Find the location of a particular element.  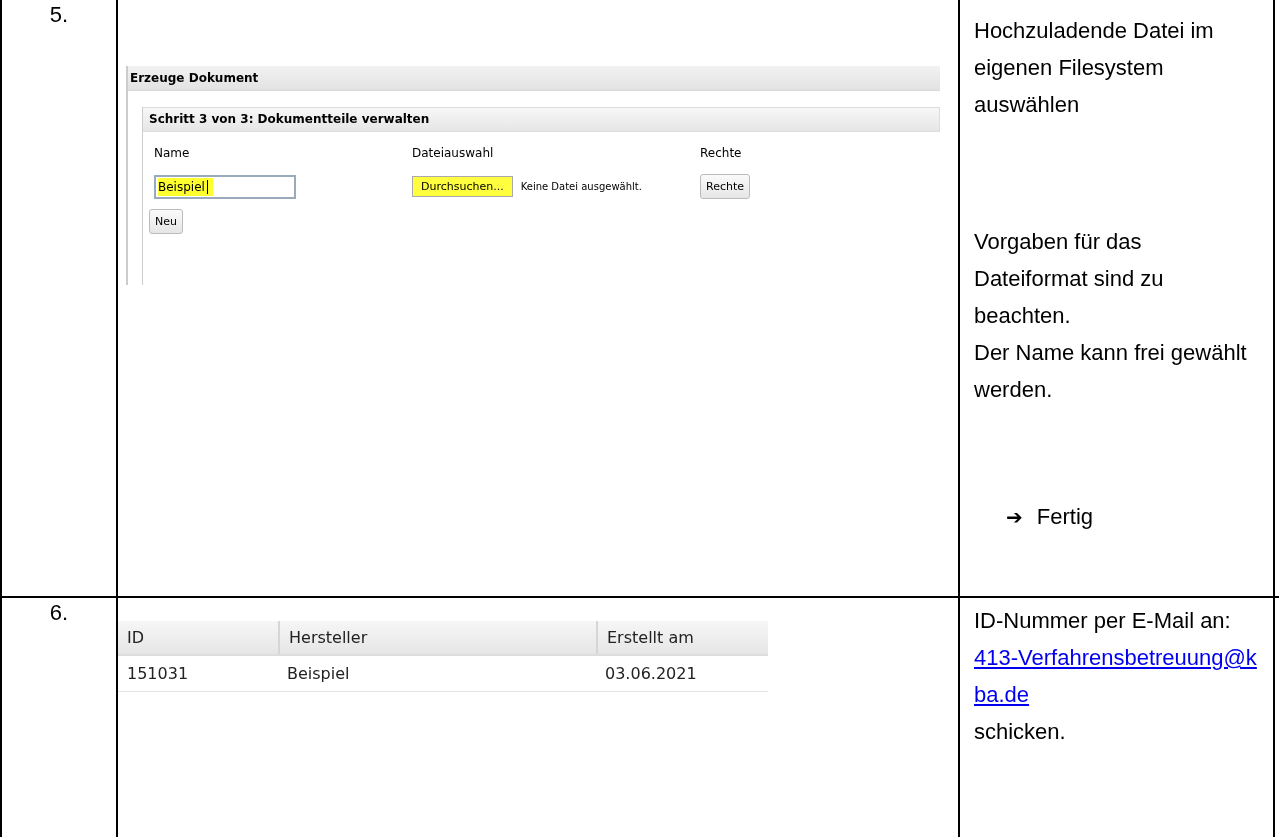

instruction-text: Vorgaben für das Dateiformat sind zu beachten. is located at coordinates (1069, 279).